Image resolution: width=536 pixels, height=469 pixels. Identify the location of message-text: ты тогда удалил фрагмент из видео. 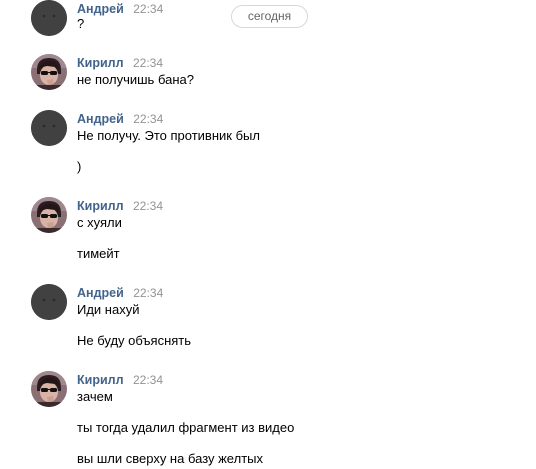
(186, 427).